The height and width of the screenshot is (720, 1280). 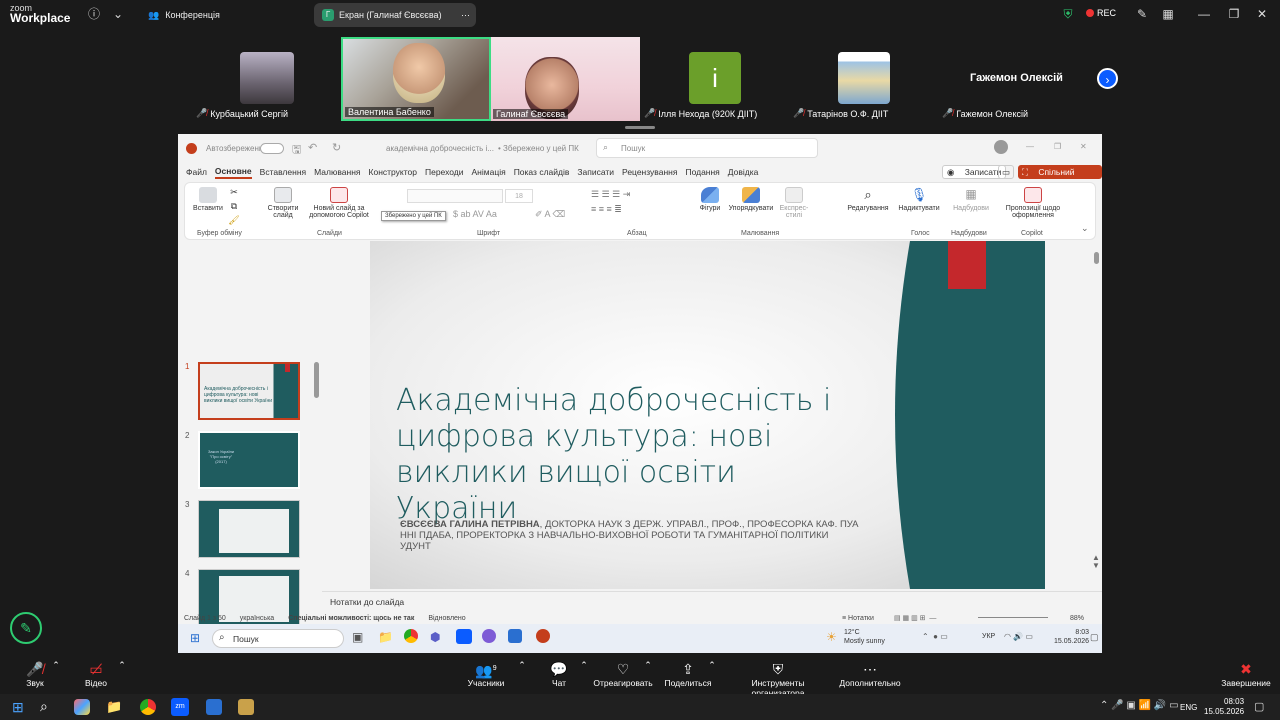 What do you see at coordinates (868, 199) in the screenshot?
I see `editing-button: ⌕ Редагування` at bounding box center [868, 199].